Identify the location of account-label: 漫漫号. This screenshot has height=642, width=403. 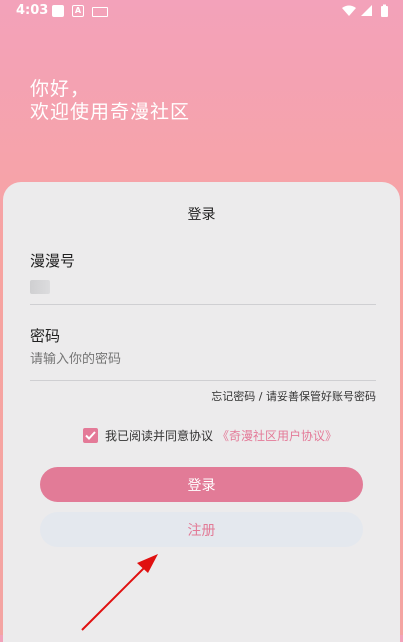
(53, 261).